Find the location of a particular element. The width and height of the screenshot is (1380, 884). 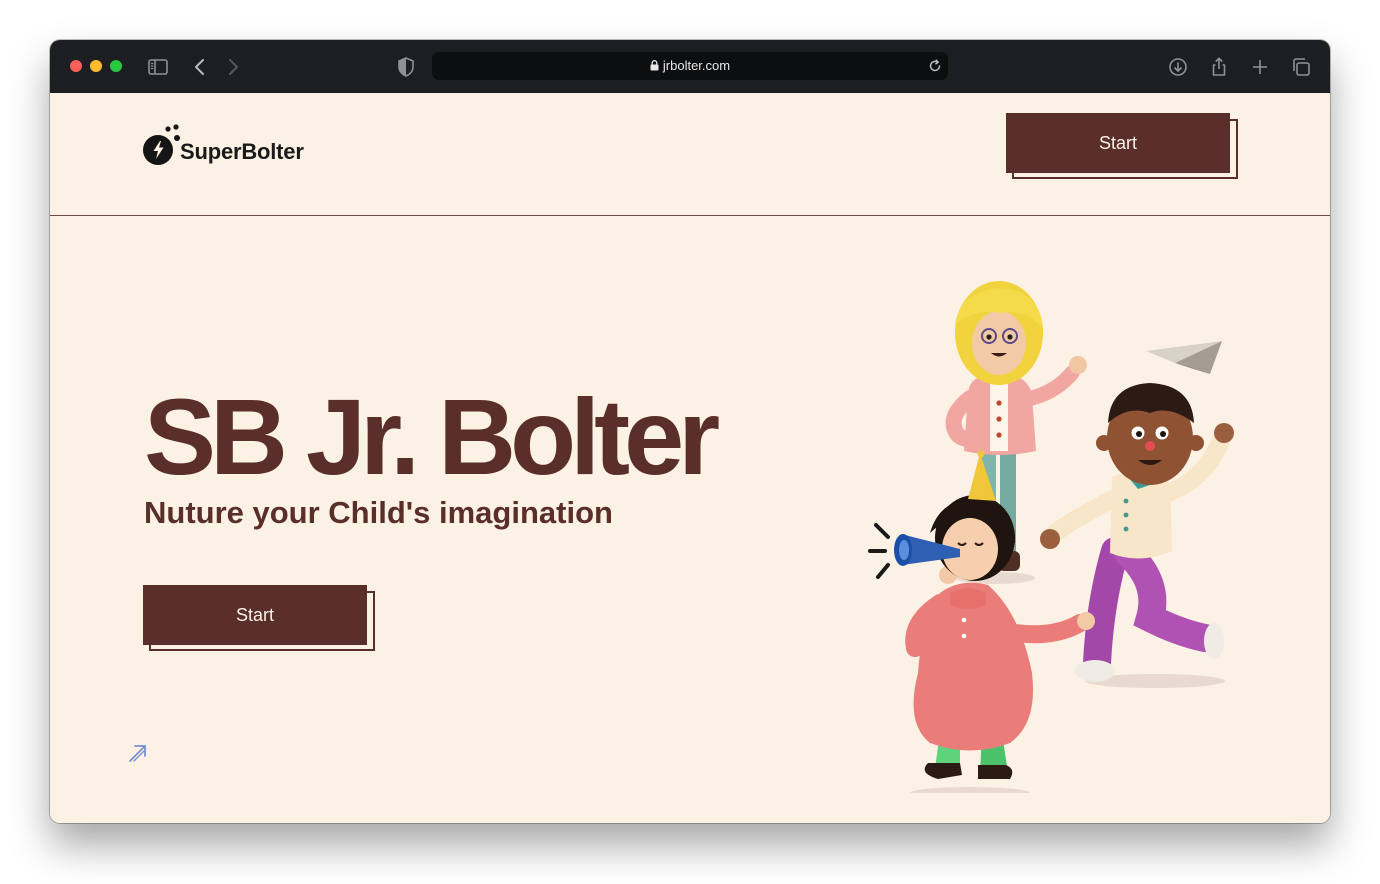

party-girl-figure is located at coordinates (981, 621).